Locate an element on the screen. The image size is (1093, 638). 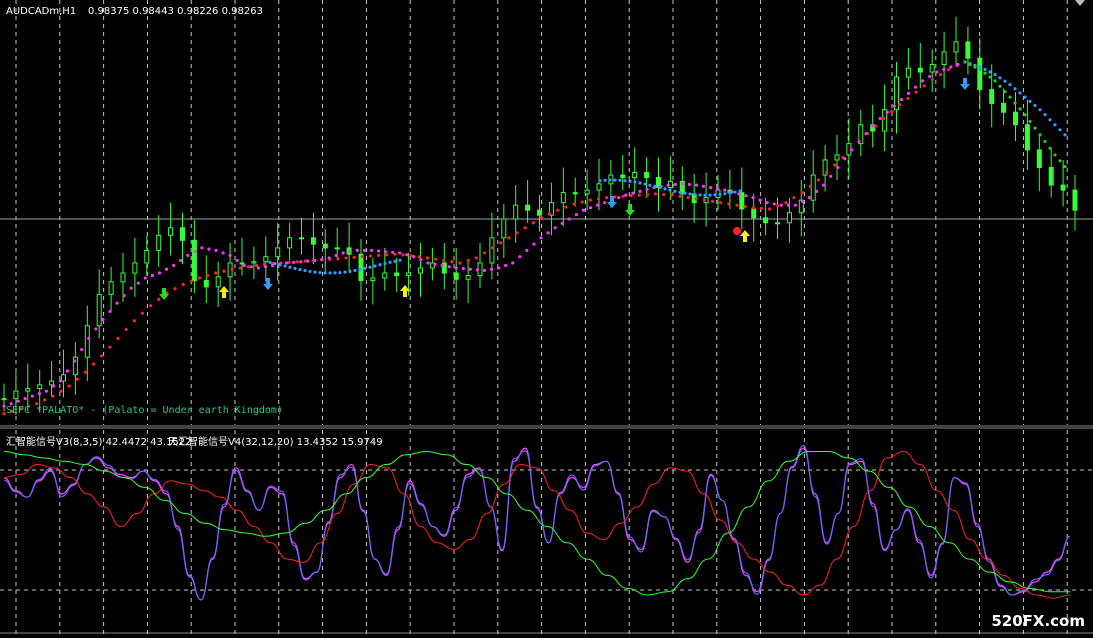
dropdown-arrow-icon is located at coordinates (1080, 3).